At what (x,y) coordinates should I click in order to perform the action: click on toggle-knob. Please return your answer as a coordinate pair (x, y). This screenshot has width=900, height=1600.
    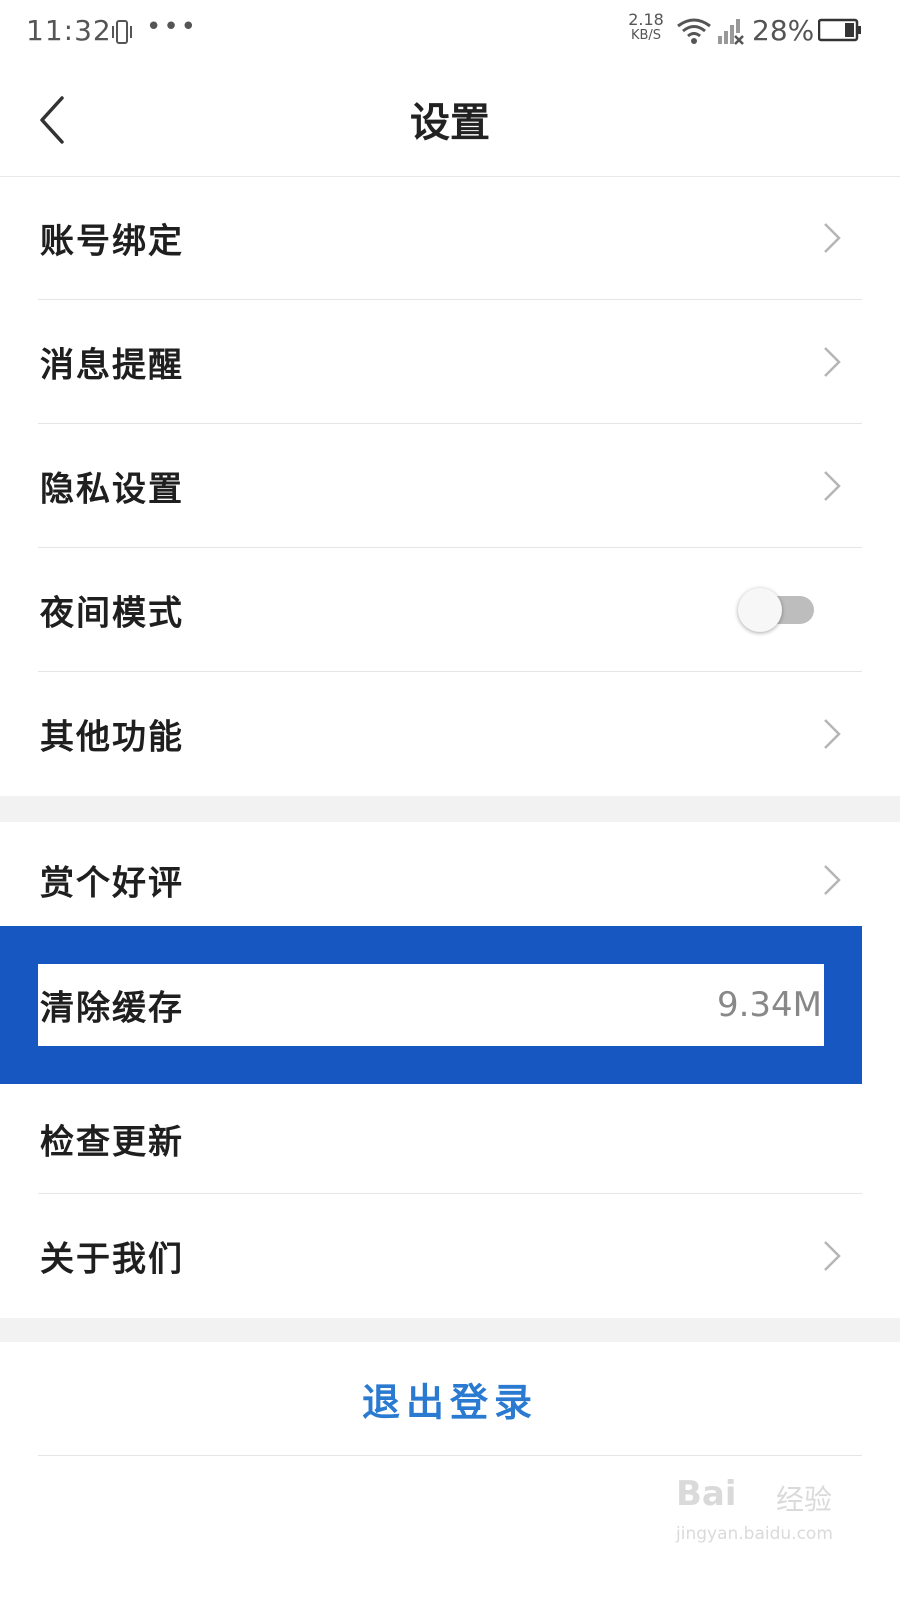
    Looking at the image, I should click on (760, 610).